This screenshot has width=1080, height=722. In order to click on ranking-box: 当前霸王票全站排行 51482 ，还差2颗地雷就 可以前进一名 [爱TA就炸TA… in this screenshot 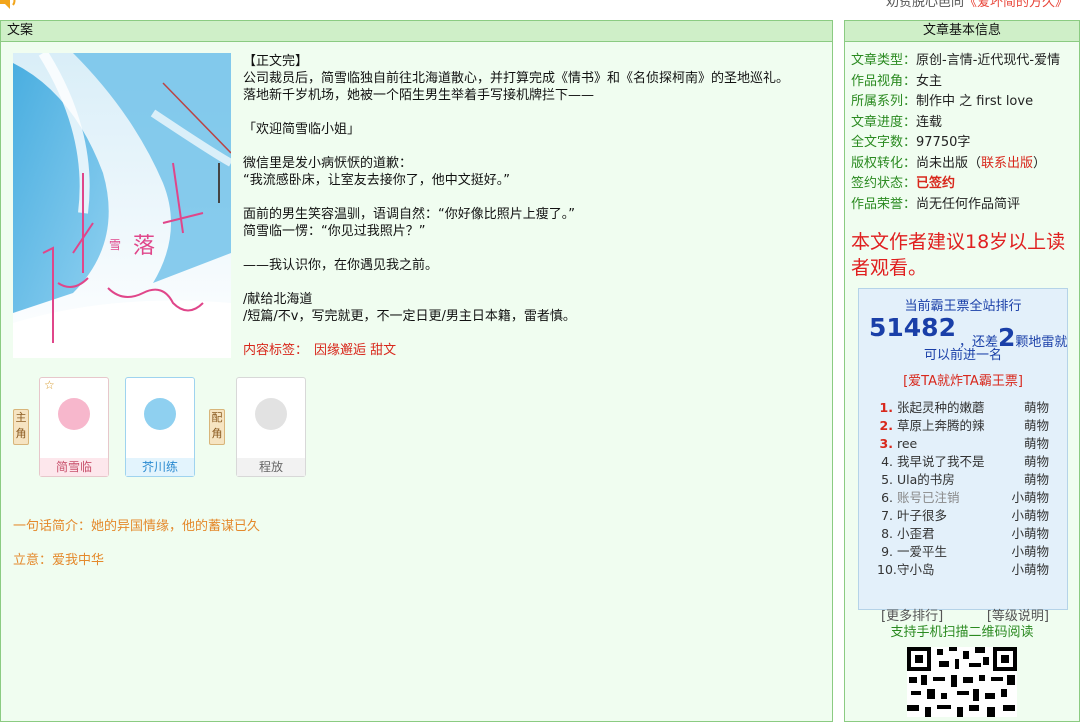, I will do `click(963, 456)`.